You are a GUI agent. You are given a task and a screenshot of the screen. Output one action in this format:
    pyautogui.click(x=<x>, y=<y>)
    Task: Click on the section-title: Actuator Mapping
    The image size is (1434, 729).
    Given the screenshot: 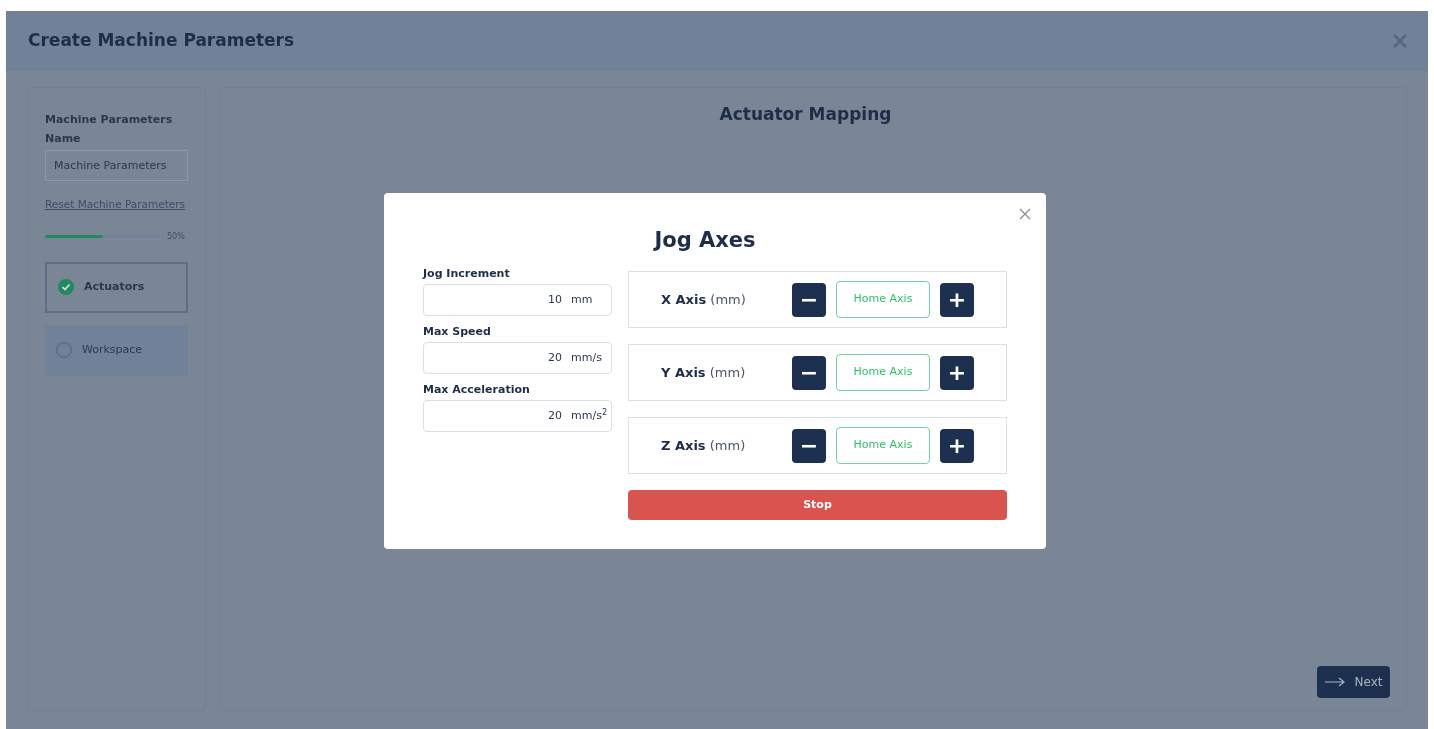 What is the action you would take?
    pyautogui.click(x=805, y=114)
    